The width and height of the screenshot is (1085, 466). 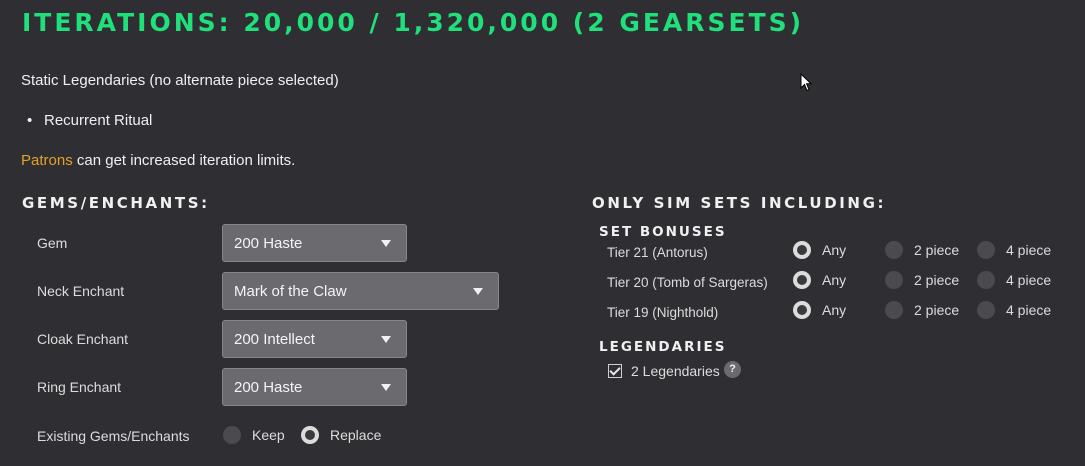 I want to click on replace-radio-label: Replace, so click(x=356, y=435).